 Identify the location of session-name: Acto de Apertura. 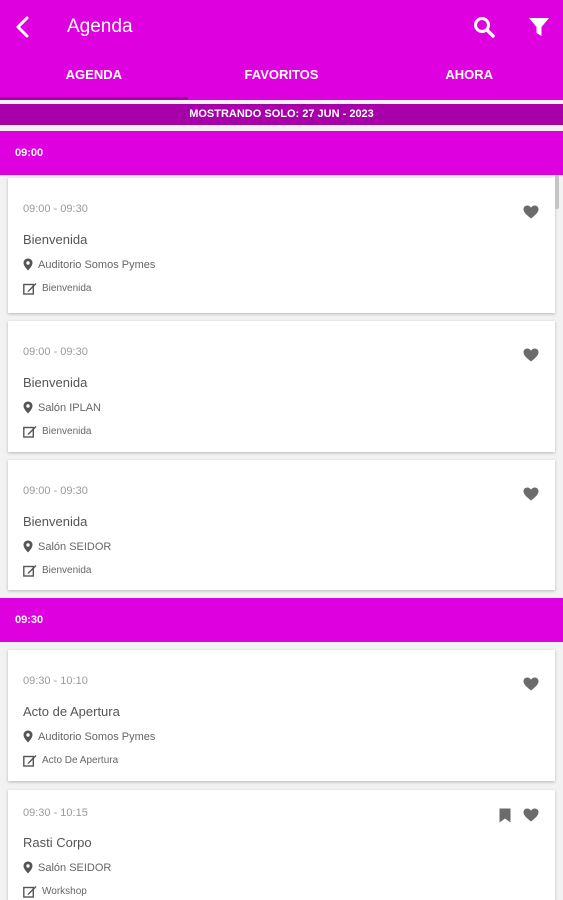
(71, 711).